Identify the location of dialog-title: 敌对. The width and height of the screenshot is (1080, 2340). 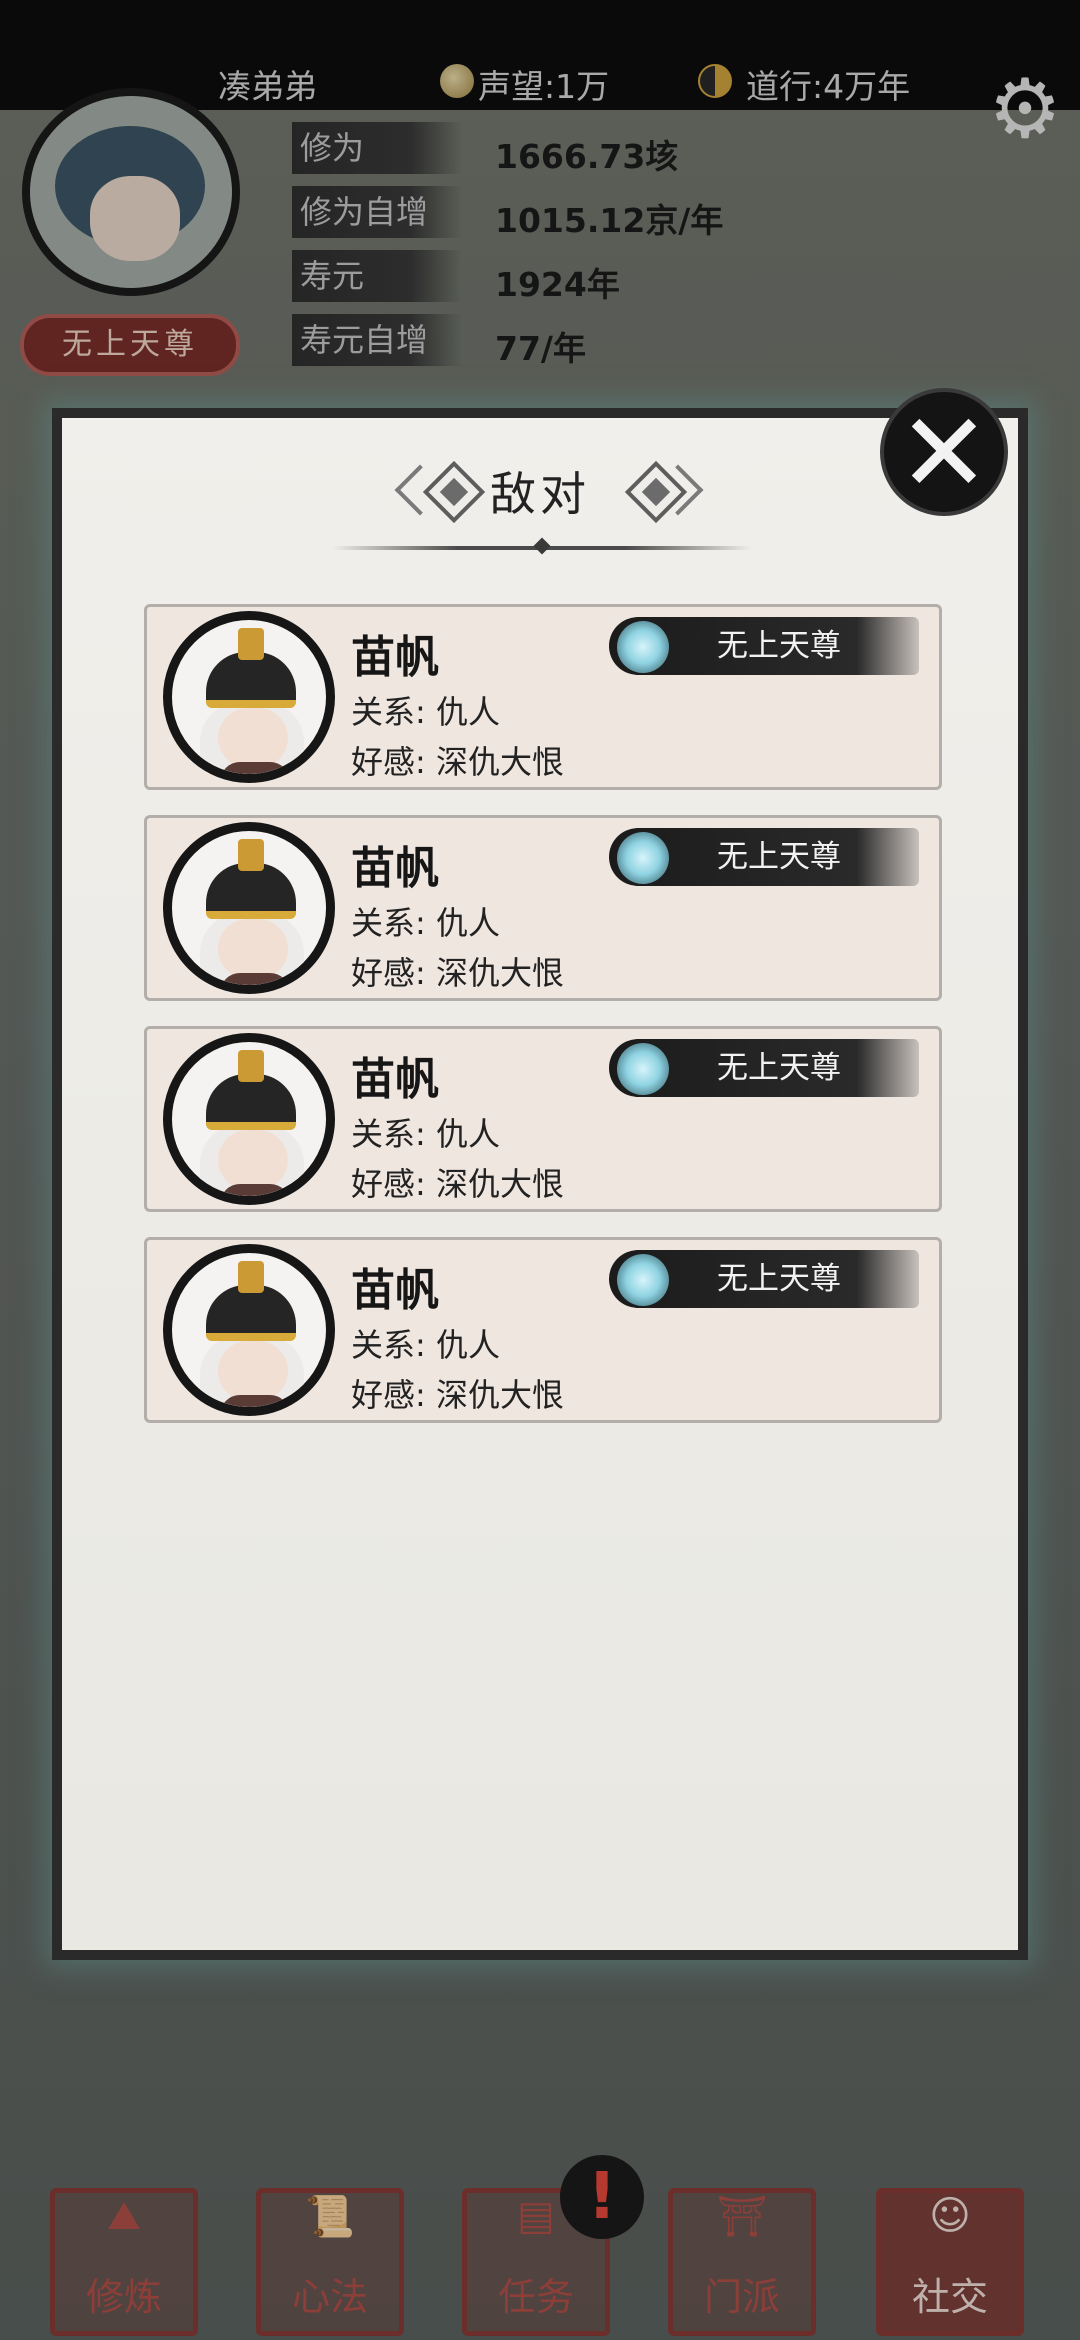
(540, 494).